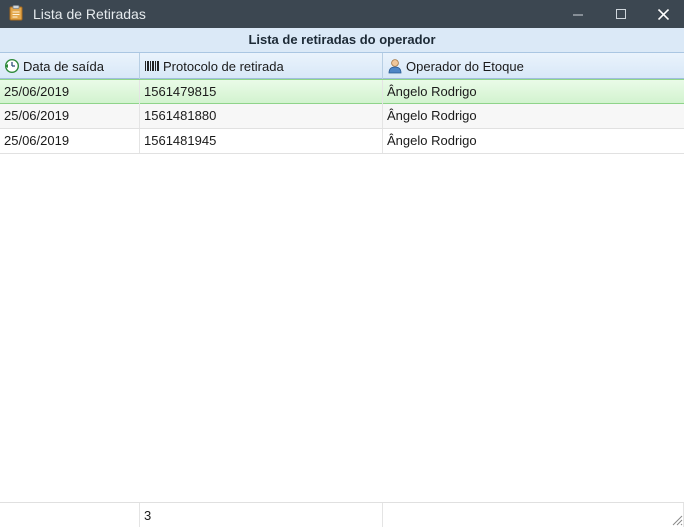 The height and width of the screenshot is (527, 684). I want to click on column-header-date: Data de saída, so click(70, 66).